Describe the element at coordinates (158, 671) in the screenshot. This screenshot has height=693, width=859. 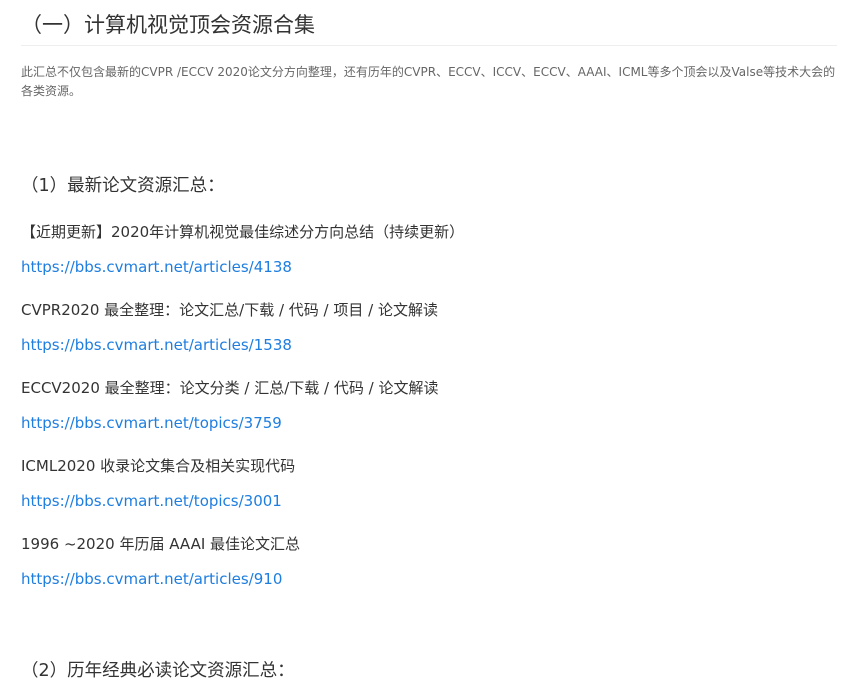
I see `subsection-heading-classic: （2）历年经典必读论文资源汇总：` at that location.